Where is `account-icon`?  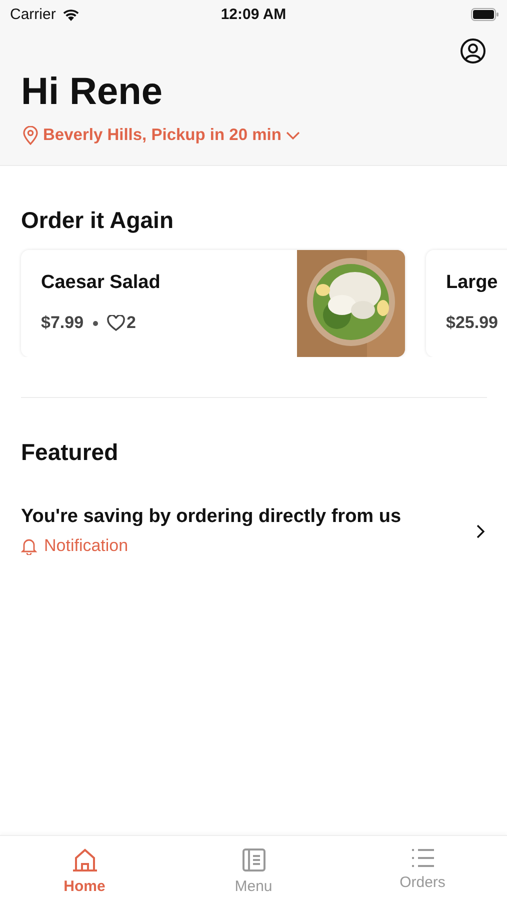 account-icon is located at coordinates (473, 51).